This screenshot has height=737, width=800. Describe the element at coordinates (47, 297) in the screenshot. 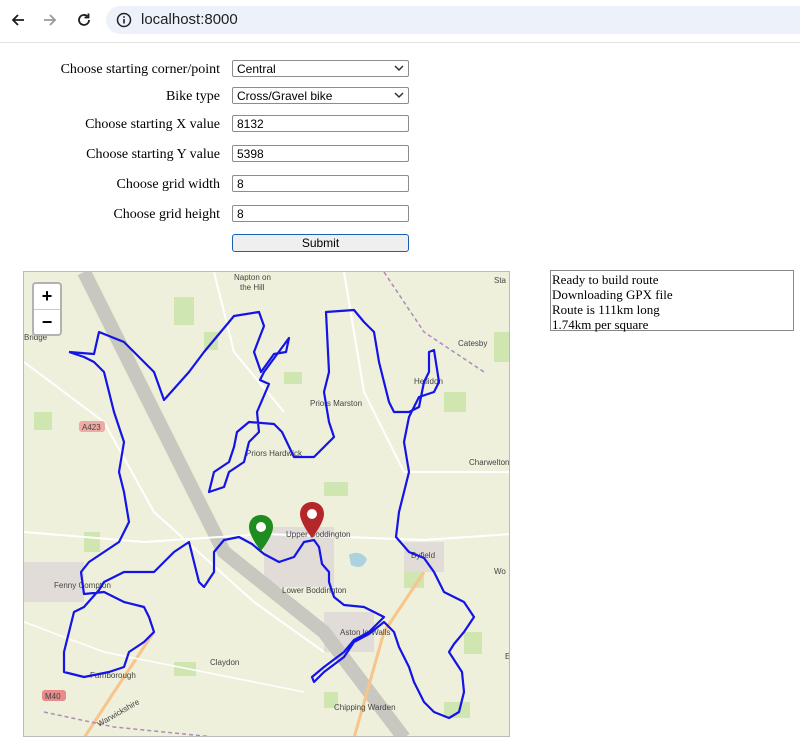

I see `zoom-in-button: +` at that location.